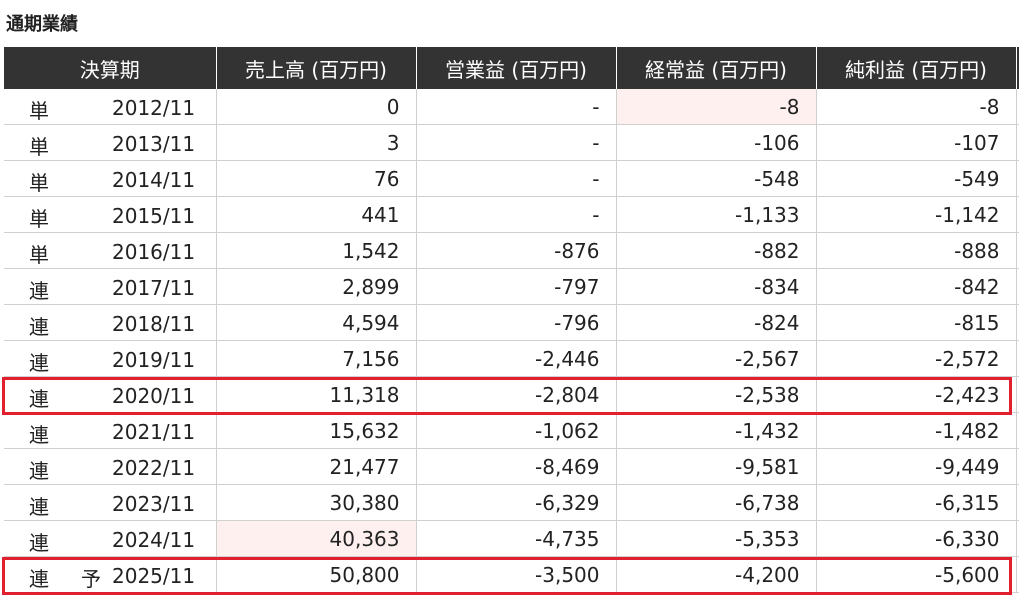 Image resolution: width=1019 pixels, height=599 pixels. I want to click on table-row: 連 2022/11 21,477 -8,469 -9,581 -9,449, so click(511, 466).